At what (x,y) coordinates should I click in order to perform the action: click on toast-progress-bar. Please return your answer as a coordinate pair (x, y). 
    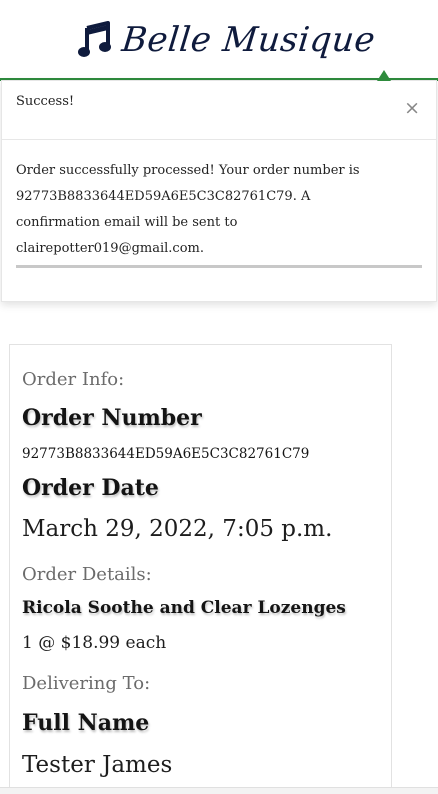
    Looking at the image, I should click on (219, 266).